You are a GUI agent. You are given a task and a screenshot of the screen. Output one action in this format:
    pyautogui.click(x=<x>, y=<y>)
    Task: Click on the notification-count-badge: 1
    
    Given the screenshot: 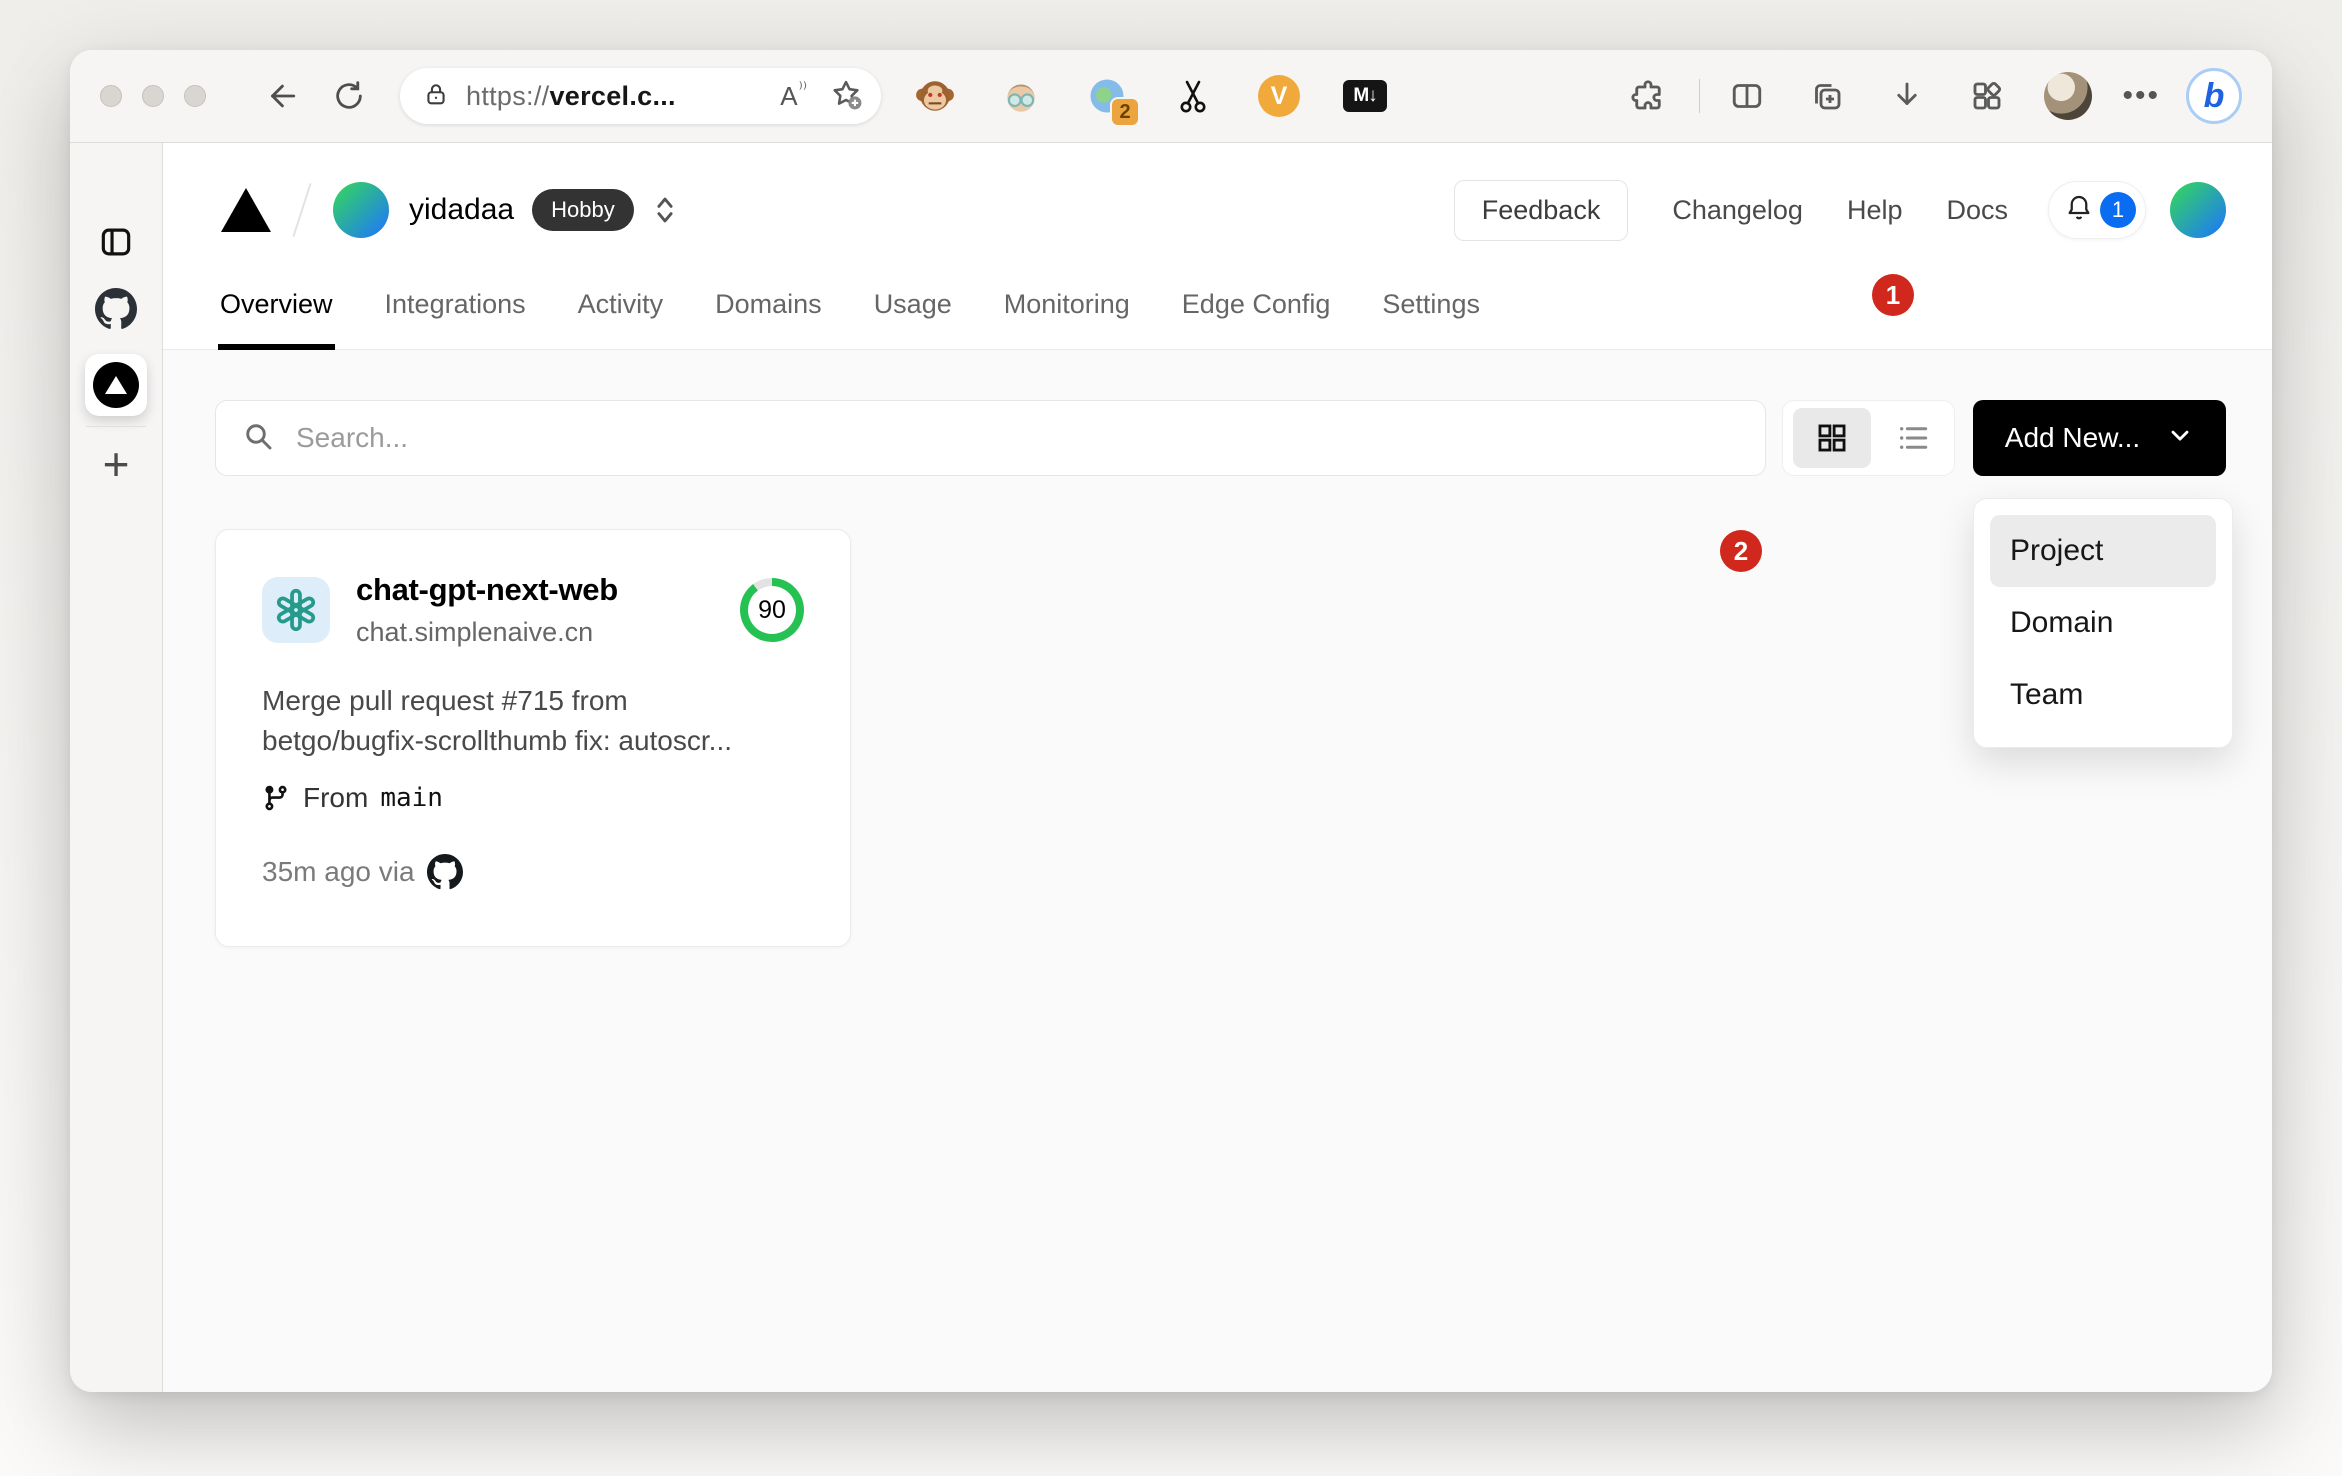 What is the action you would take?
    pyautogui.click(x=2118, y=210)
    